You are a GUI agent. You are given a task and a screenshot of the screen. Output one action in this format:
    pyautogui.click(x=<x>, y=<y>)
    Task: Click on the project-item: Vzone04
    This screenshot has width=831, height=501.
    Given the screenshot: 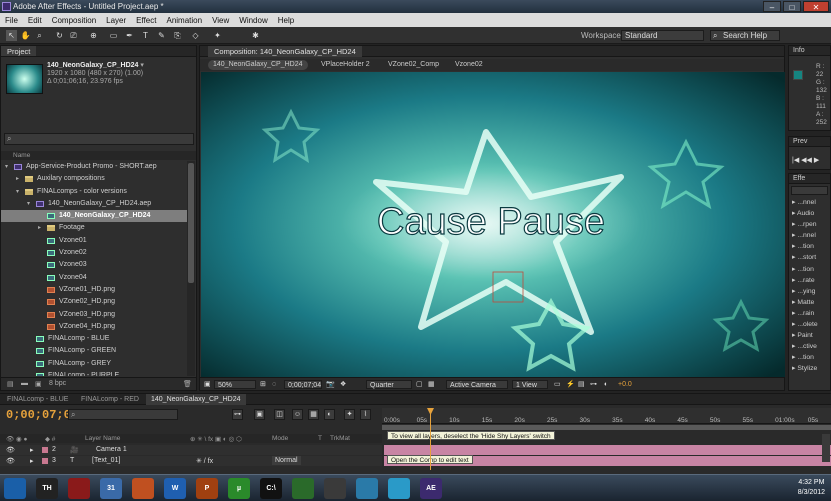 What is the action you would take?
    pyautogui.click(x=94, y=278)
    